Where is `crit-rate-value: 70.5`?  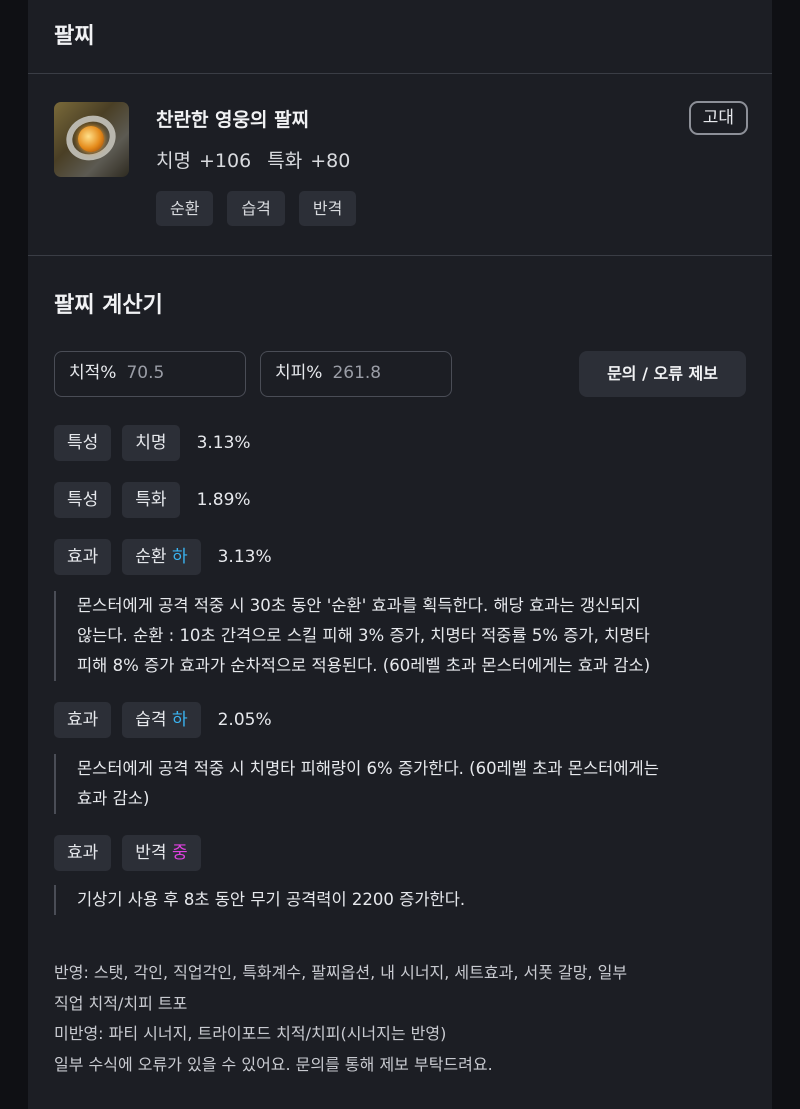
crit-rate-value: 70.5 is located at coordinates (145, 373).